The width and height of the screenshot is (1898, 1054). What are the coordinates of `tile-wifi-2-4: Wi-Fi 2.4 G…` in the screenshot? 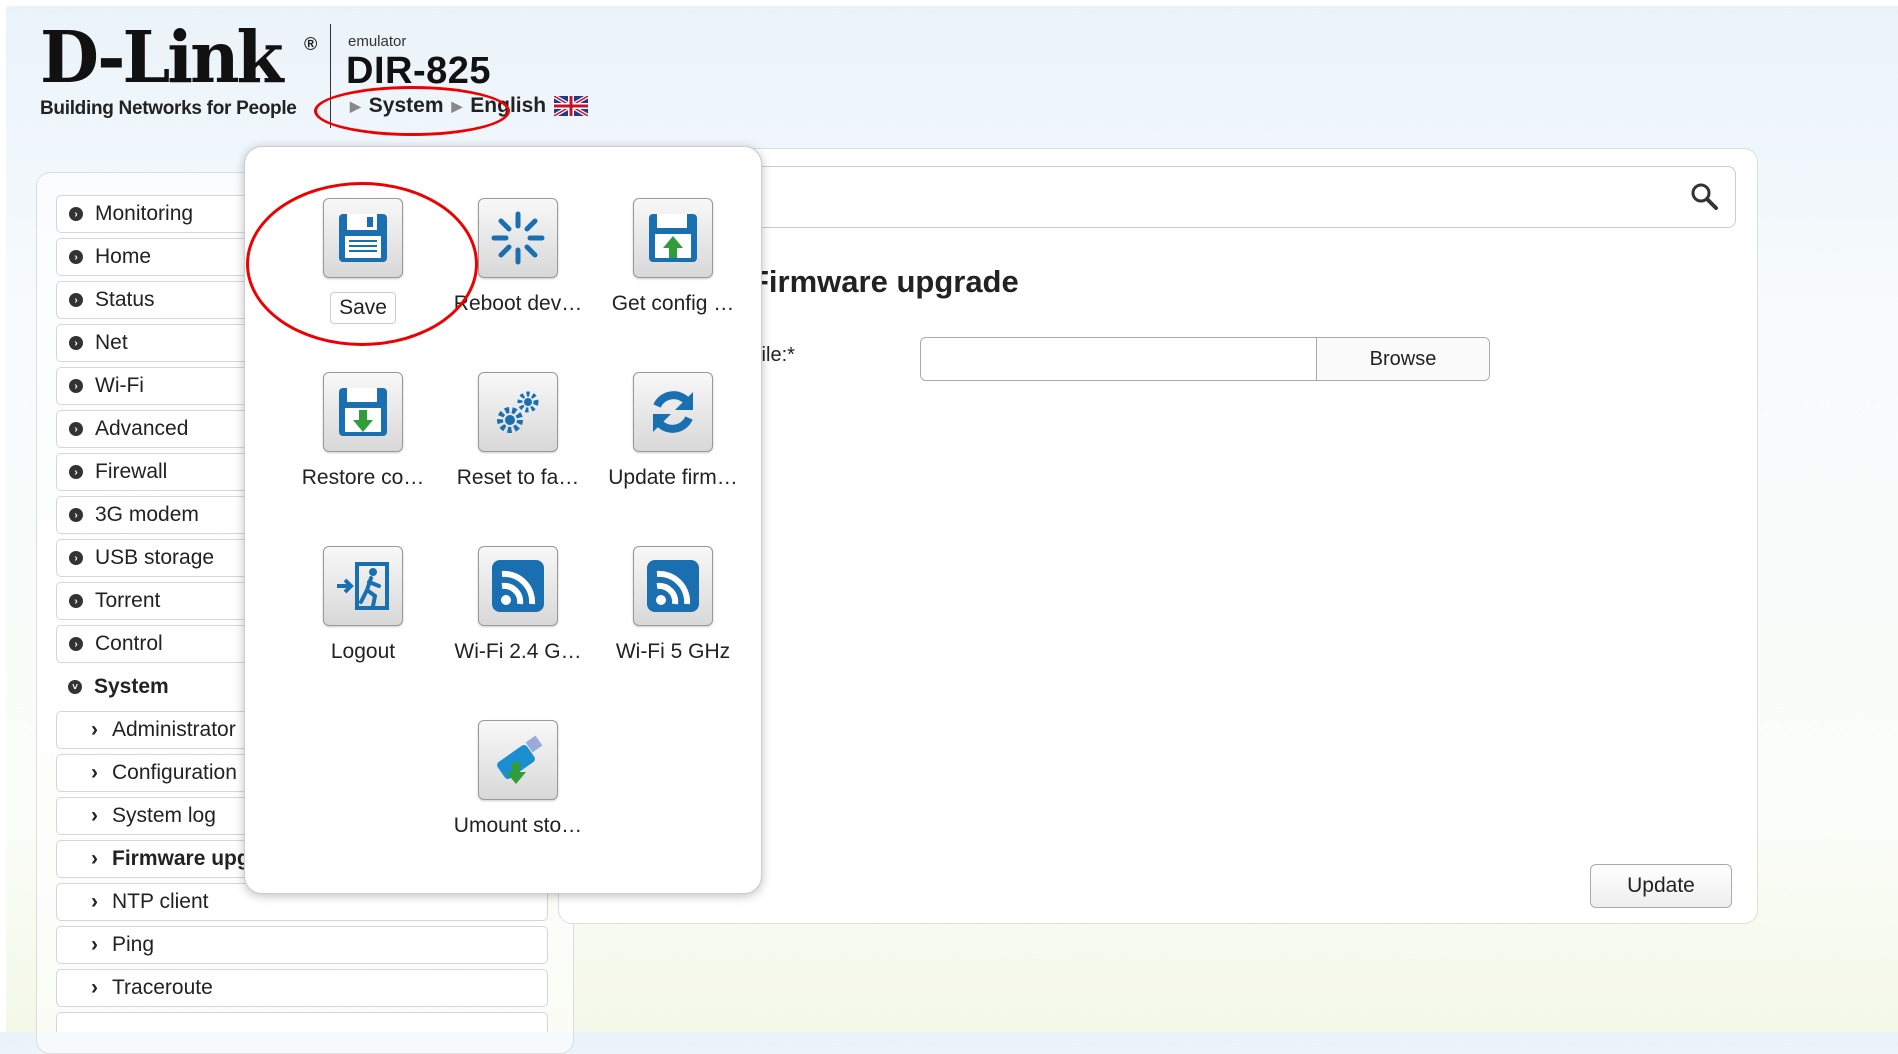 It's located at (518, 621).